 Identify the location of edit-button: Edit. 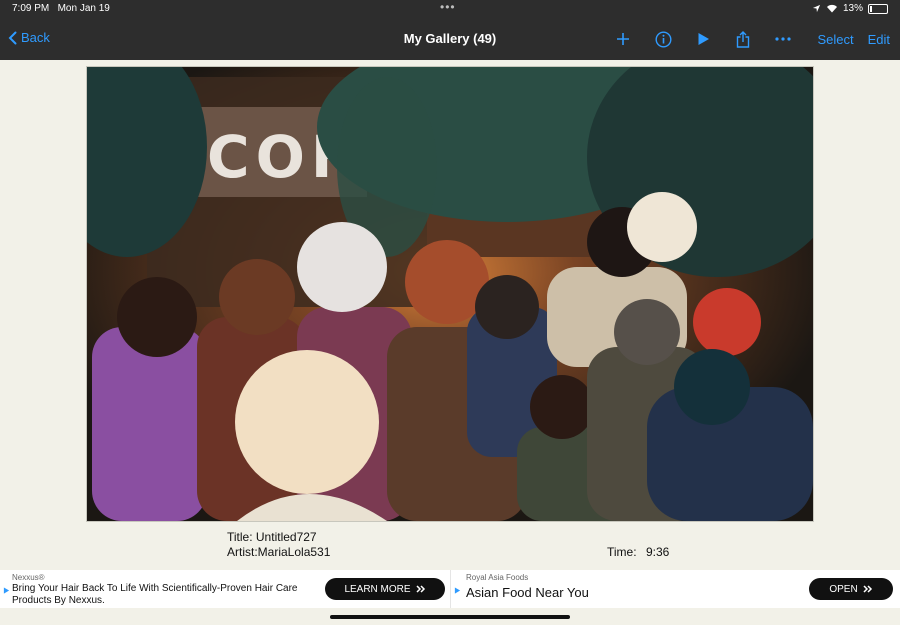
(879, 39).